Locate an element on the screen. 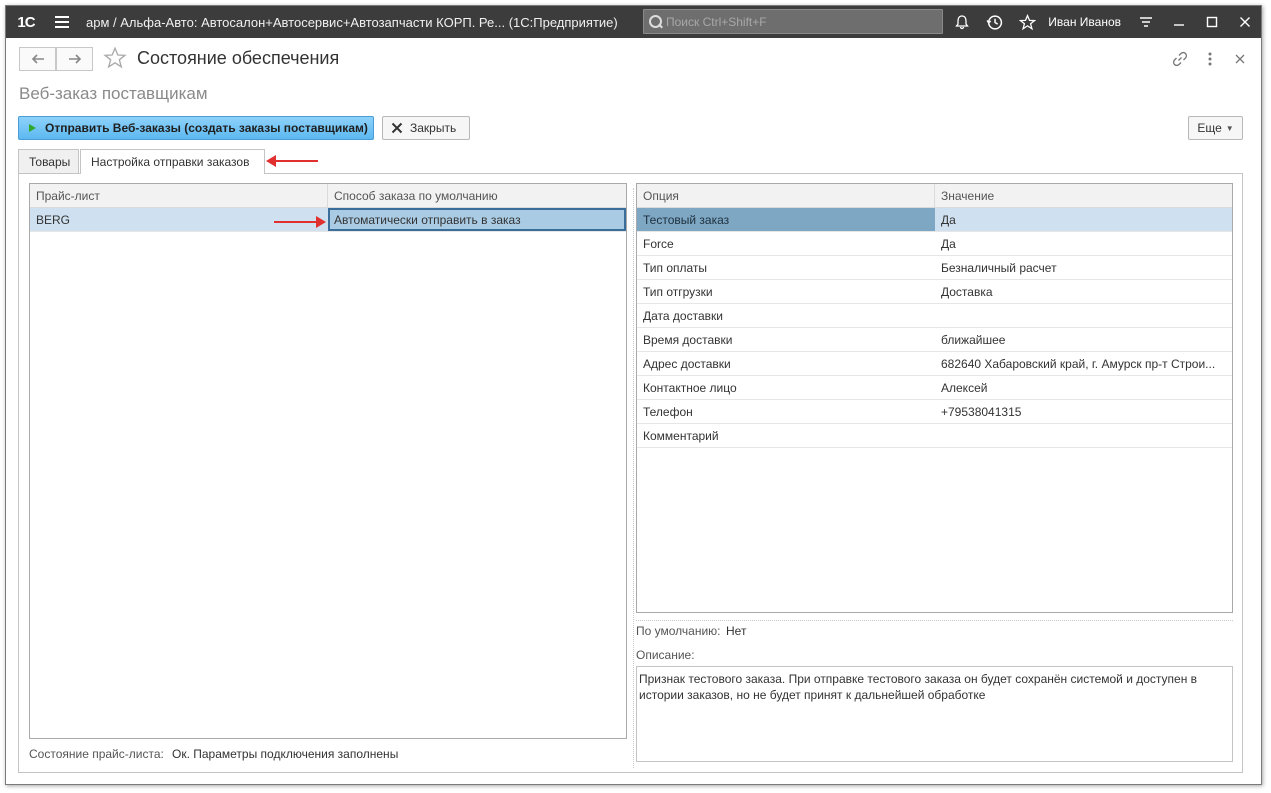 The height and width of the screenshot is (793, 1271). cell-value: Алексей is located at coordinates (1083, 387).